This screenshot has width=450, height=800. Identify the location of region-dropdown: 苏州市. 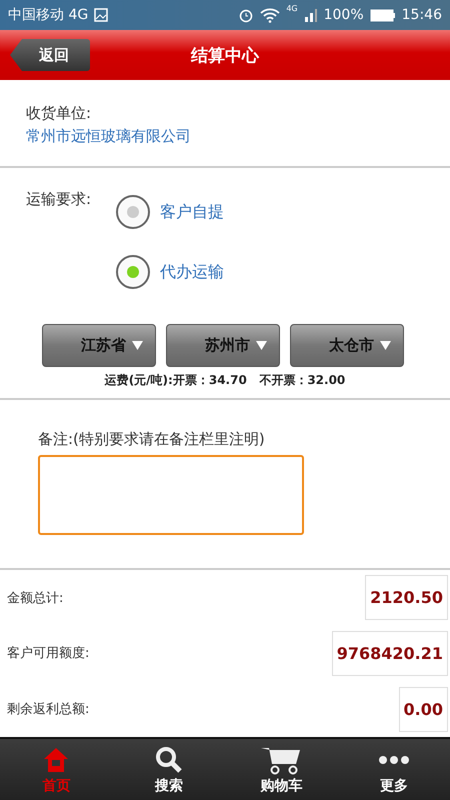
(223, 345).